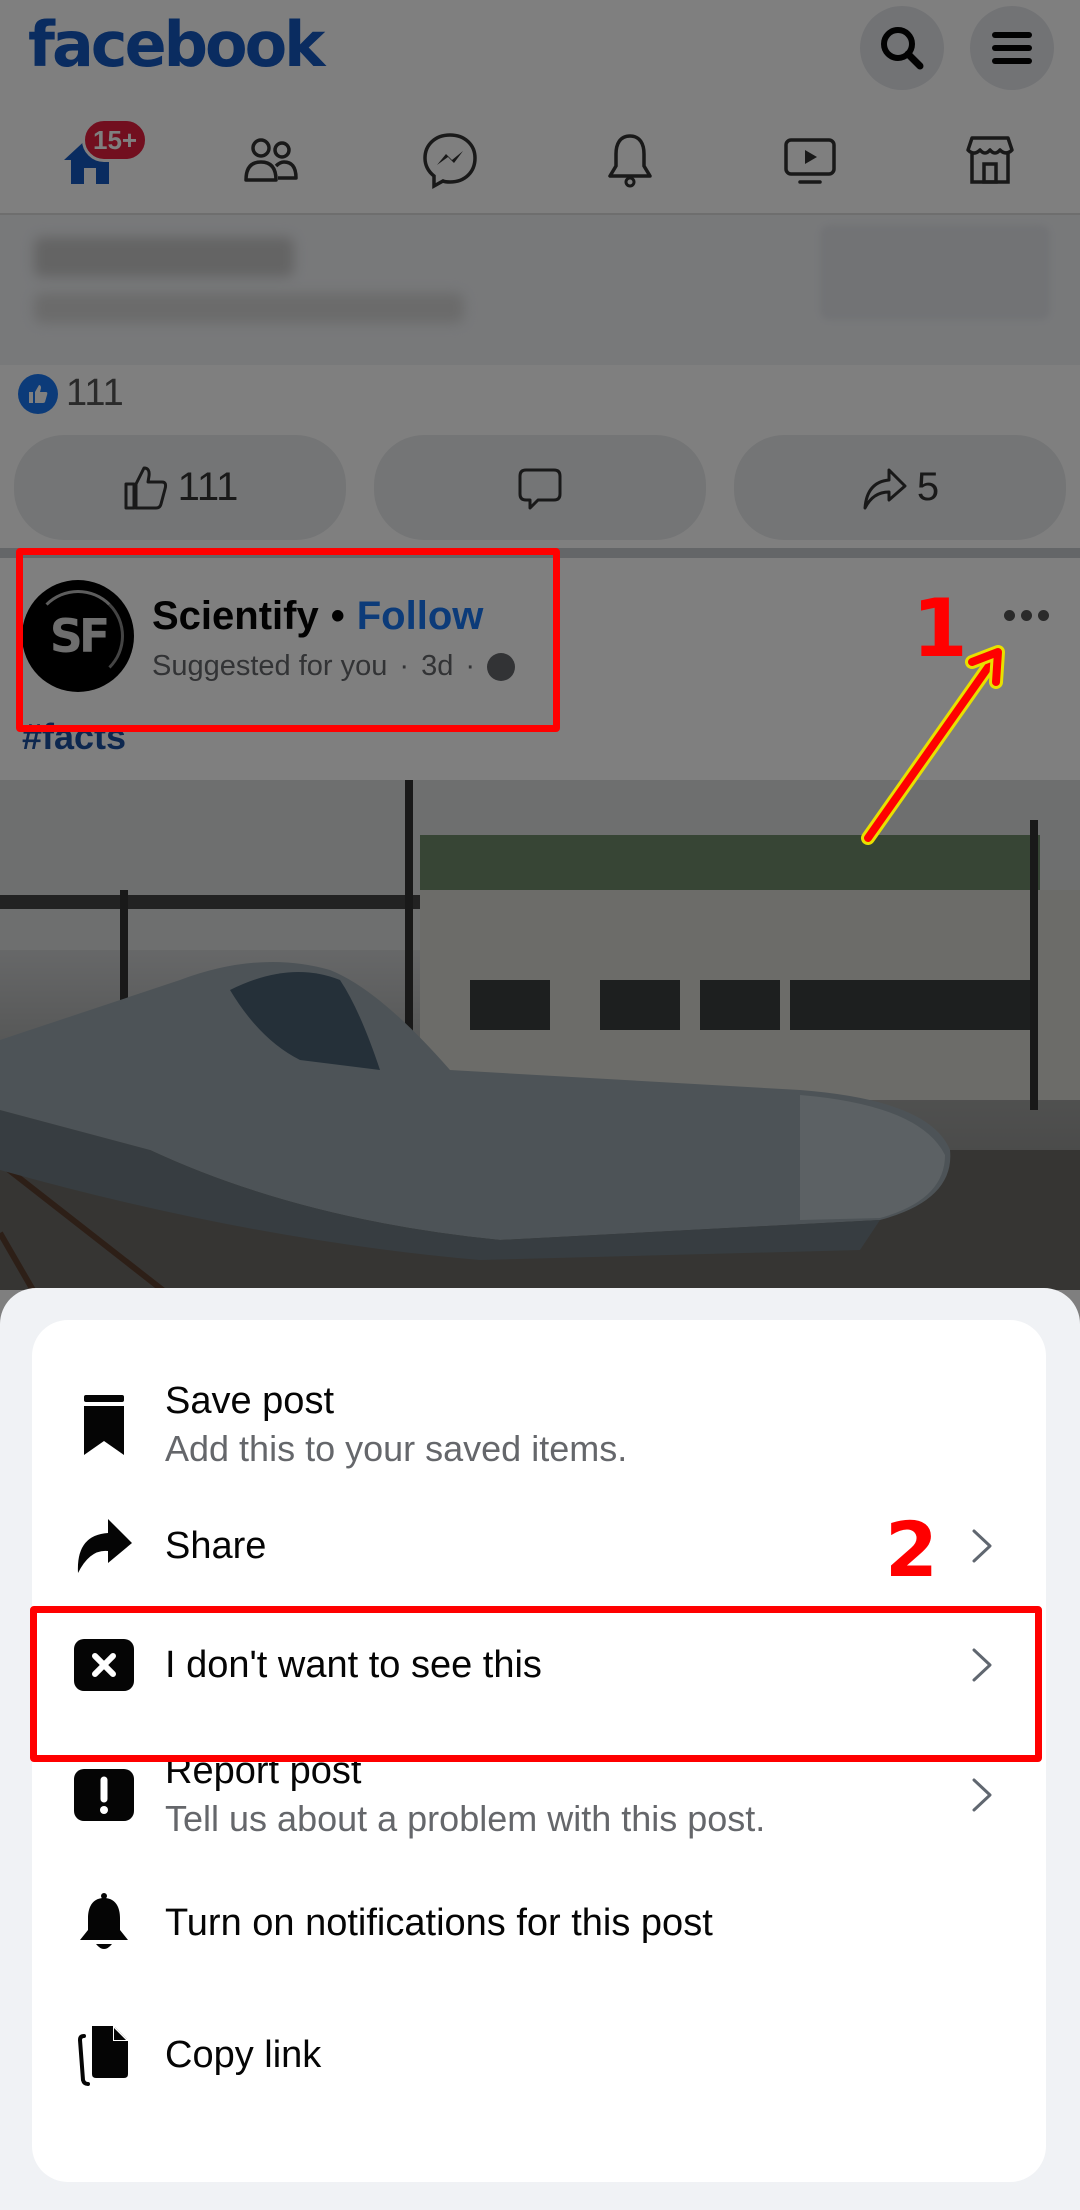  I want to click on menu-item-text: Copy link, so click(243, 2055).